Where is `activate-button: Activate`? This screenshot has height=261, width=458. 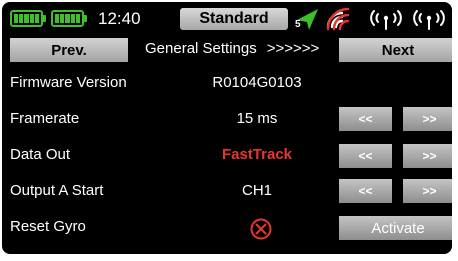
activate-button: Activate is located at coordinates (395, 228).